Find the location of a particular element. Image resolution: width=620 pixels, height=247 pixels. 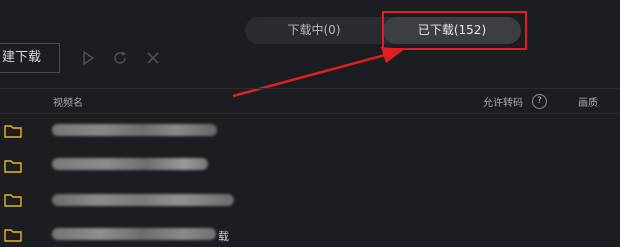

table-row: 载 is located at coordinates (310, 232).